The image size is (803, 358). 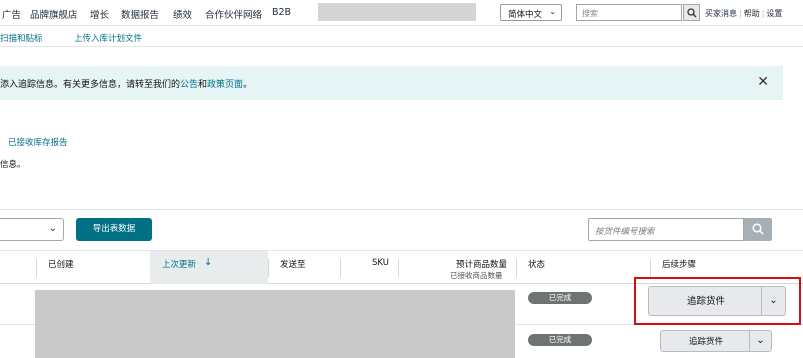 I want to click on header-received-qty: 已接收商品数量, so click(x=476, y=275).